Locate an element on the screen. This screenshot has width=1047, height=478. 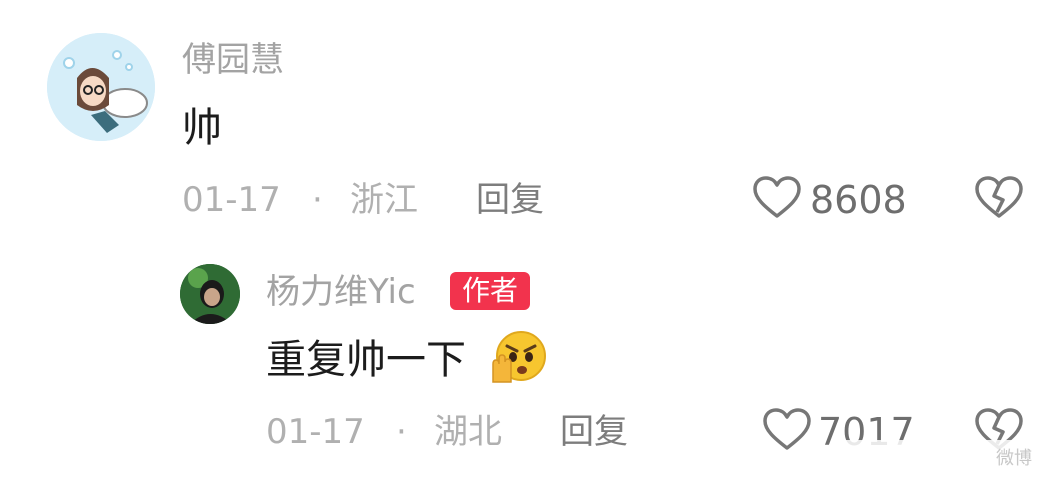
comment-like-button is located at coordinates (777, 198).